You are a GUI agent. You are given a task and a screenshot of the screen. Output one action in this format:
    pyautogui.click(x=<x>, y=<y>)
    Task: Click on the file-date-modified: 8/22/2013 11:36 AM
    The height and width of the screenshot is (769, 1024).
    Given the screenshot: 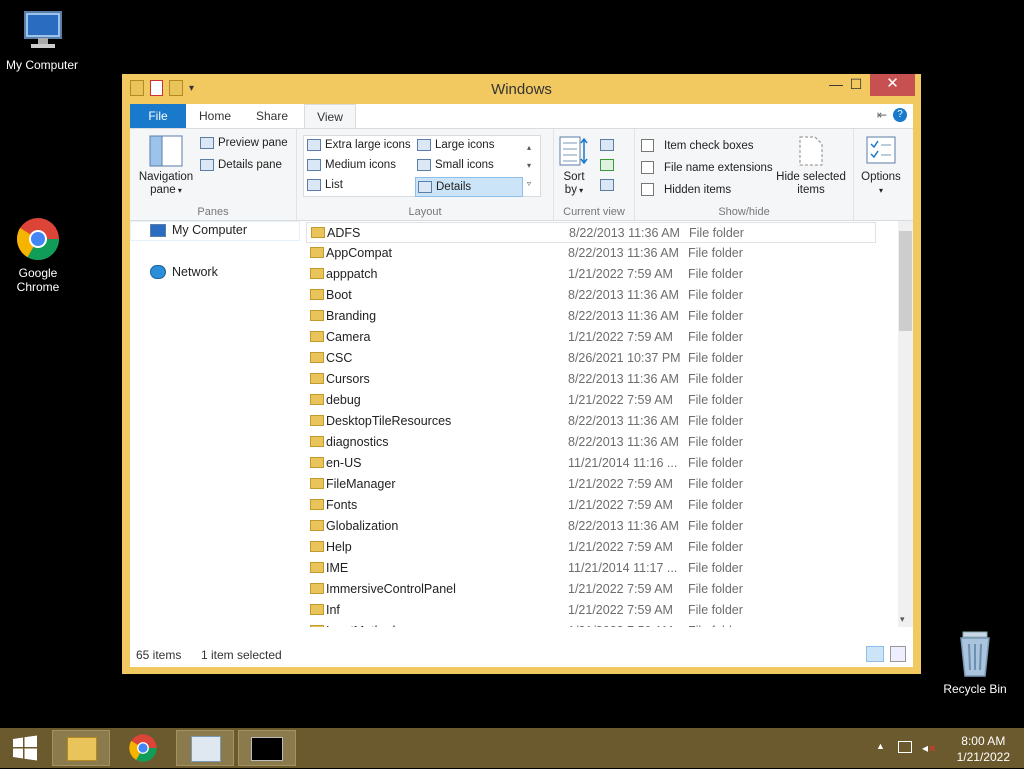 What is the action you would take?
    pyautogui.click(x=623, y=295)
    